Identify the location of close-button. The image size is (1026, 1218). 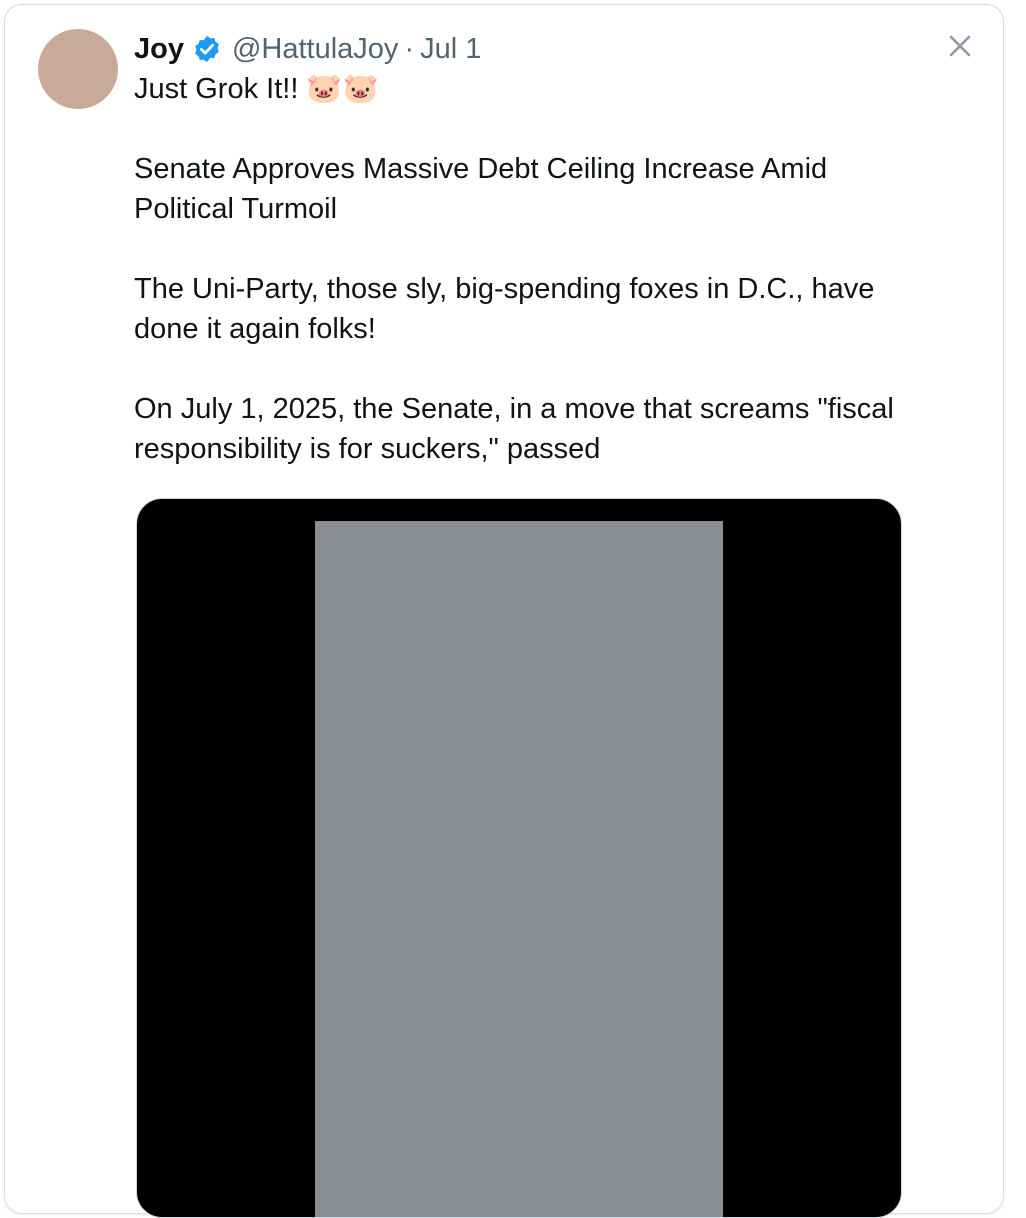
(960, 46).